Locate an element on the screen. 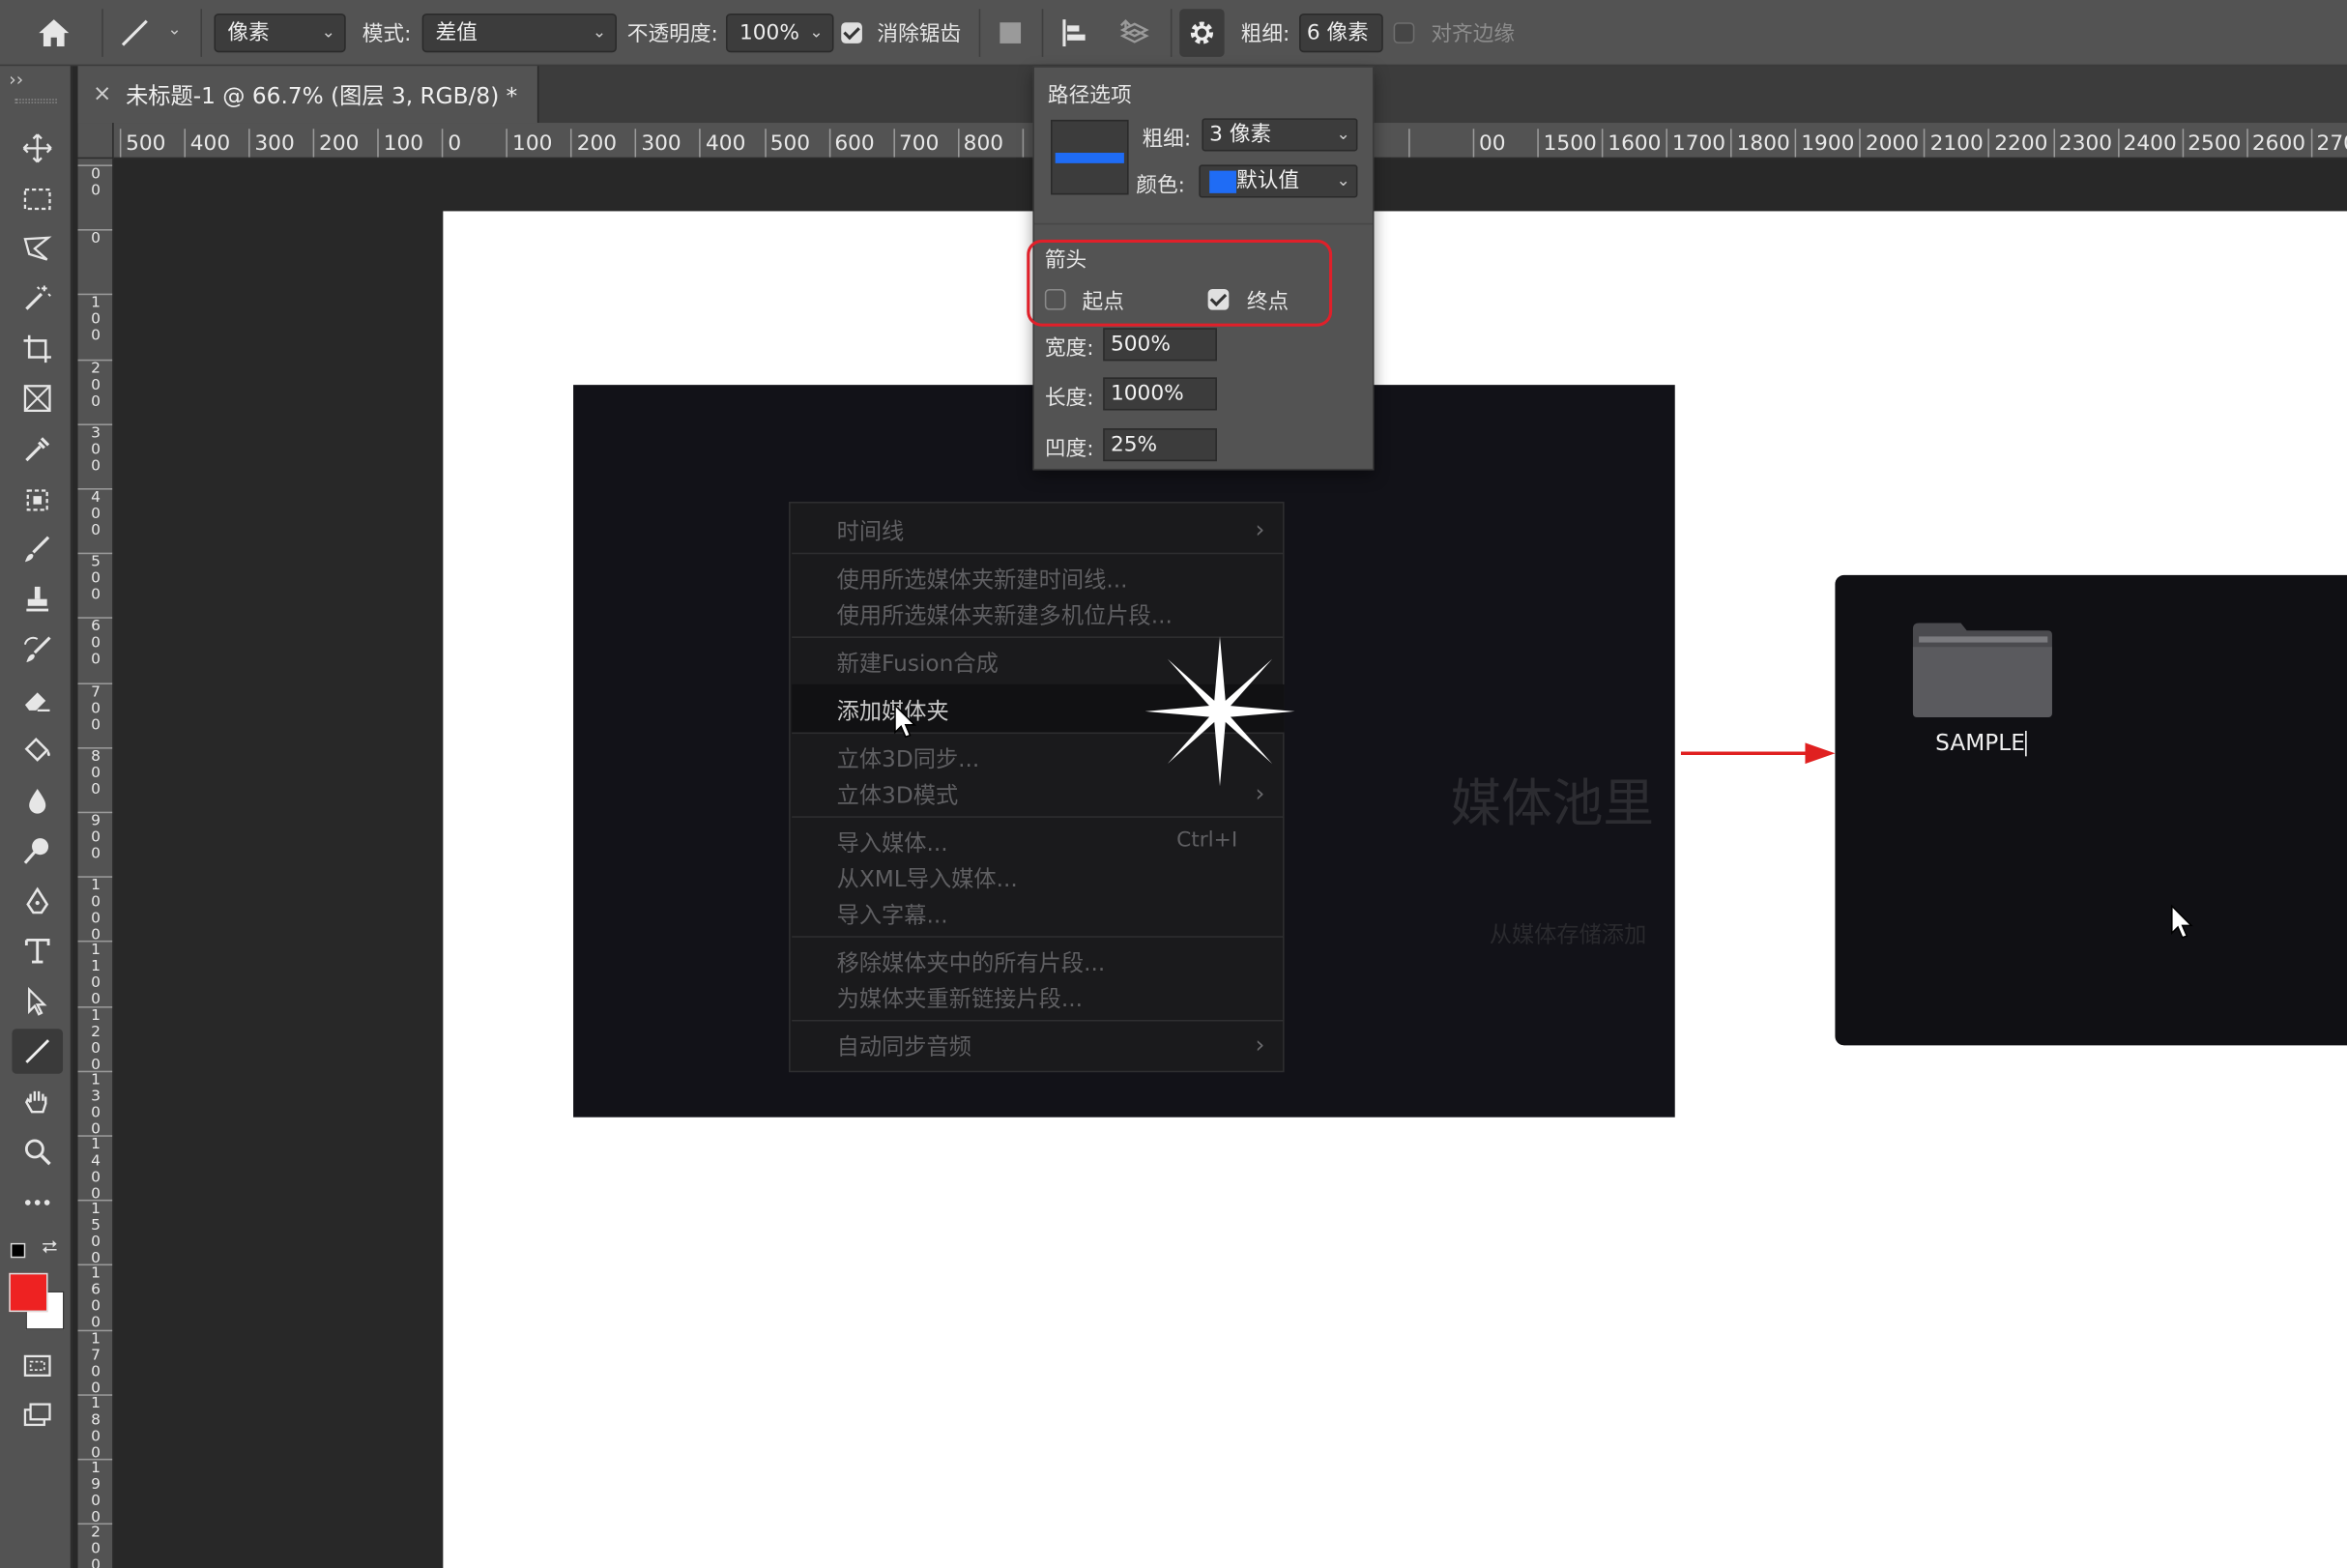 The height and width of the screenshot is (1568, 2347). stamp-icon is located at coordinates (37, 599).